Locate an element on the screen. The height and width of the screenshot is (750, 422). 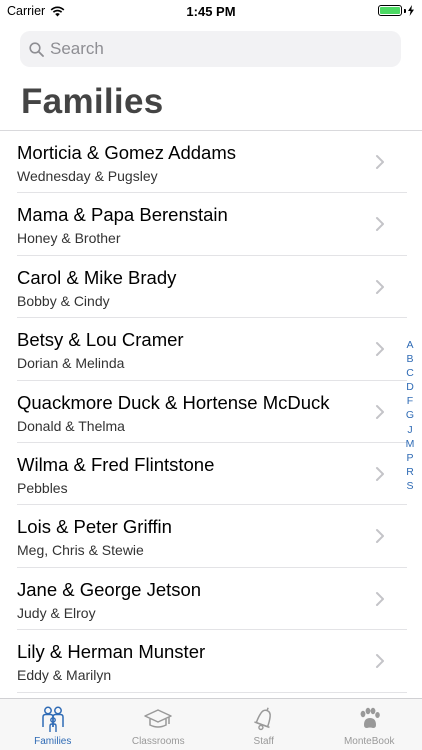
family-row: Betsy & Lou Cramer Dorian & Melinda is located at coordinates (211, 349).